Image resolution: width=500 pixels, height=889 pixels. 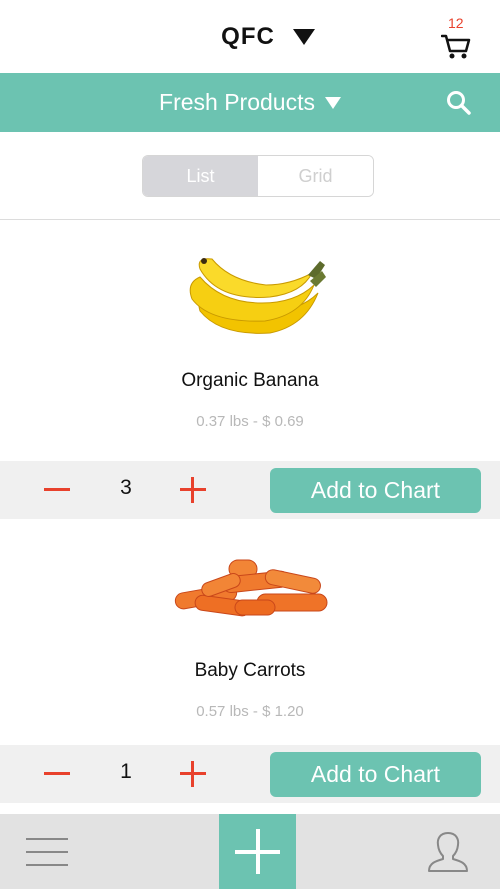 What do you see at coordinates (456, 46) in the screenshot?
I see `cart-icon` at bounding box center [456, 46].